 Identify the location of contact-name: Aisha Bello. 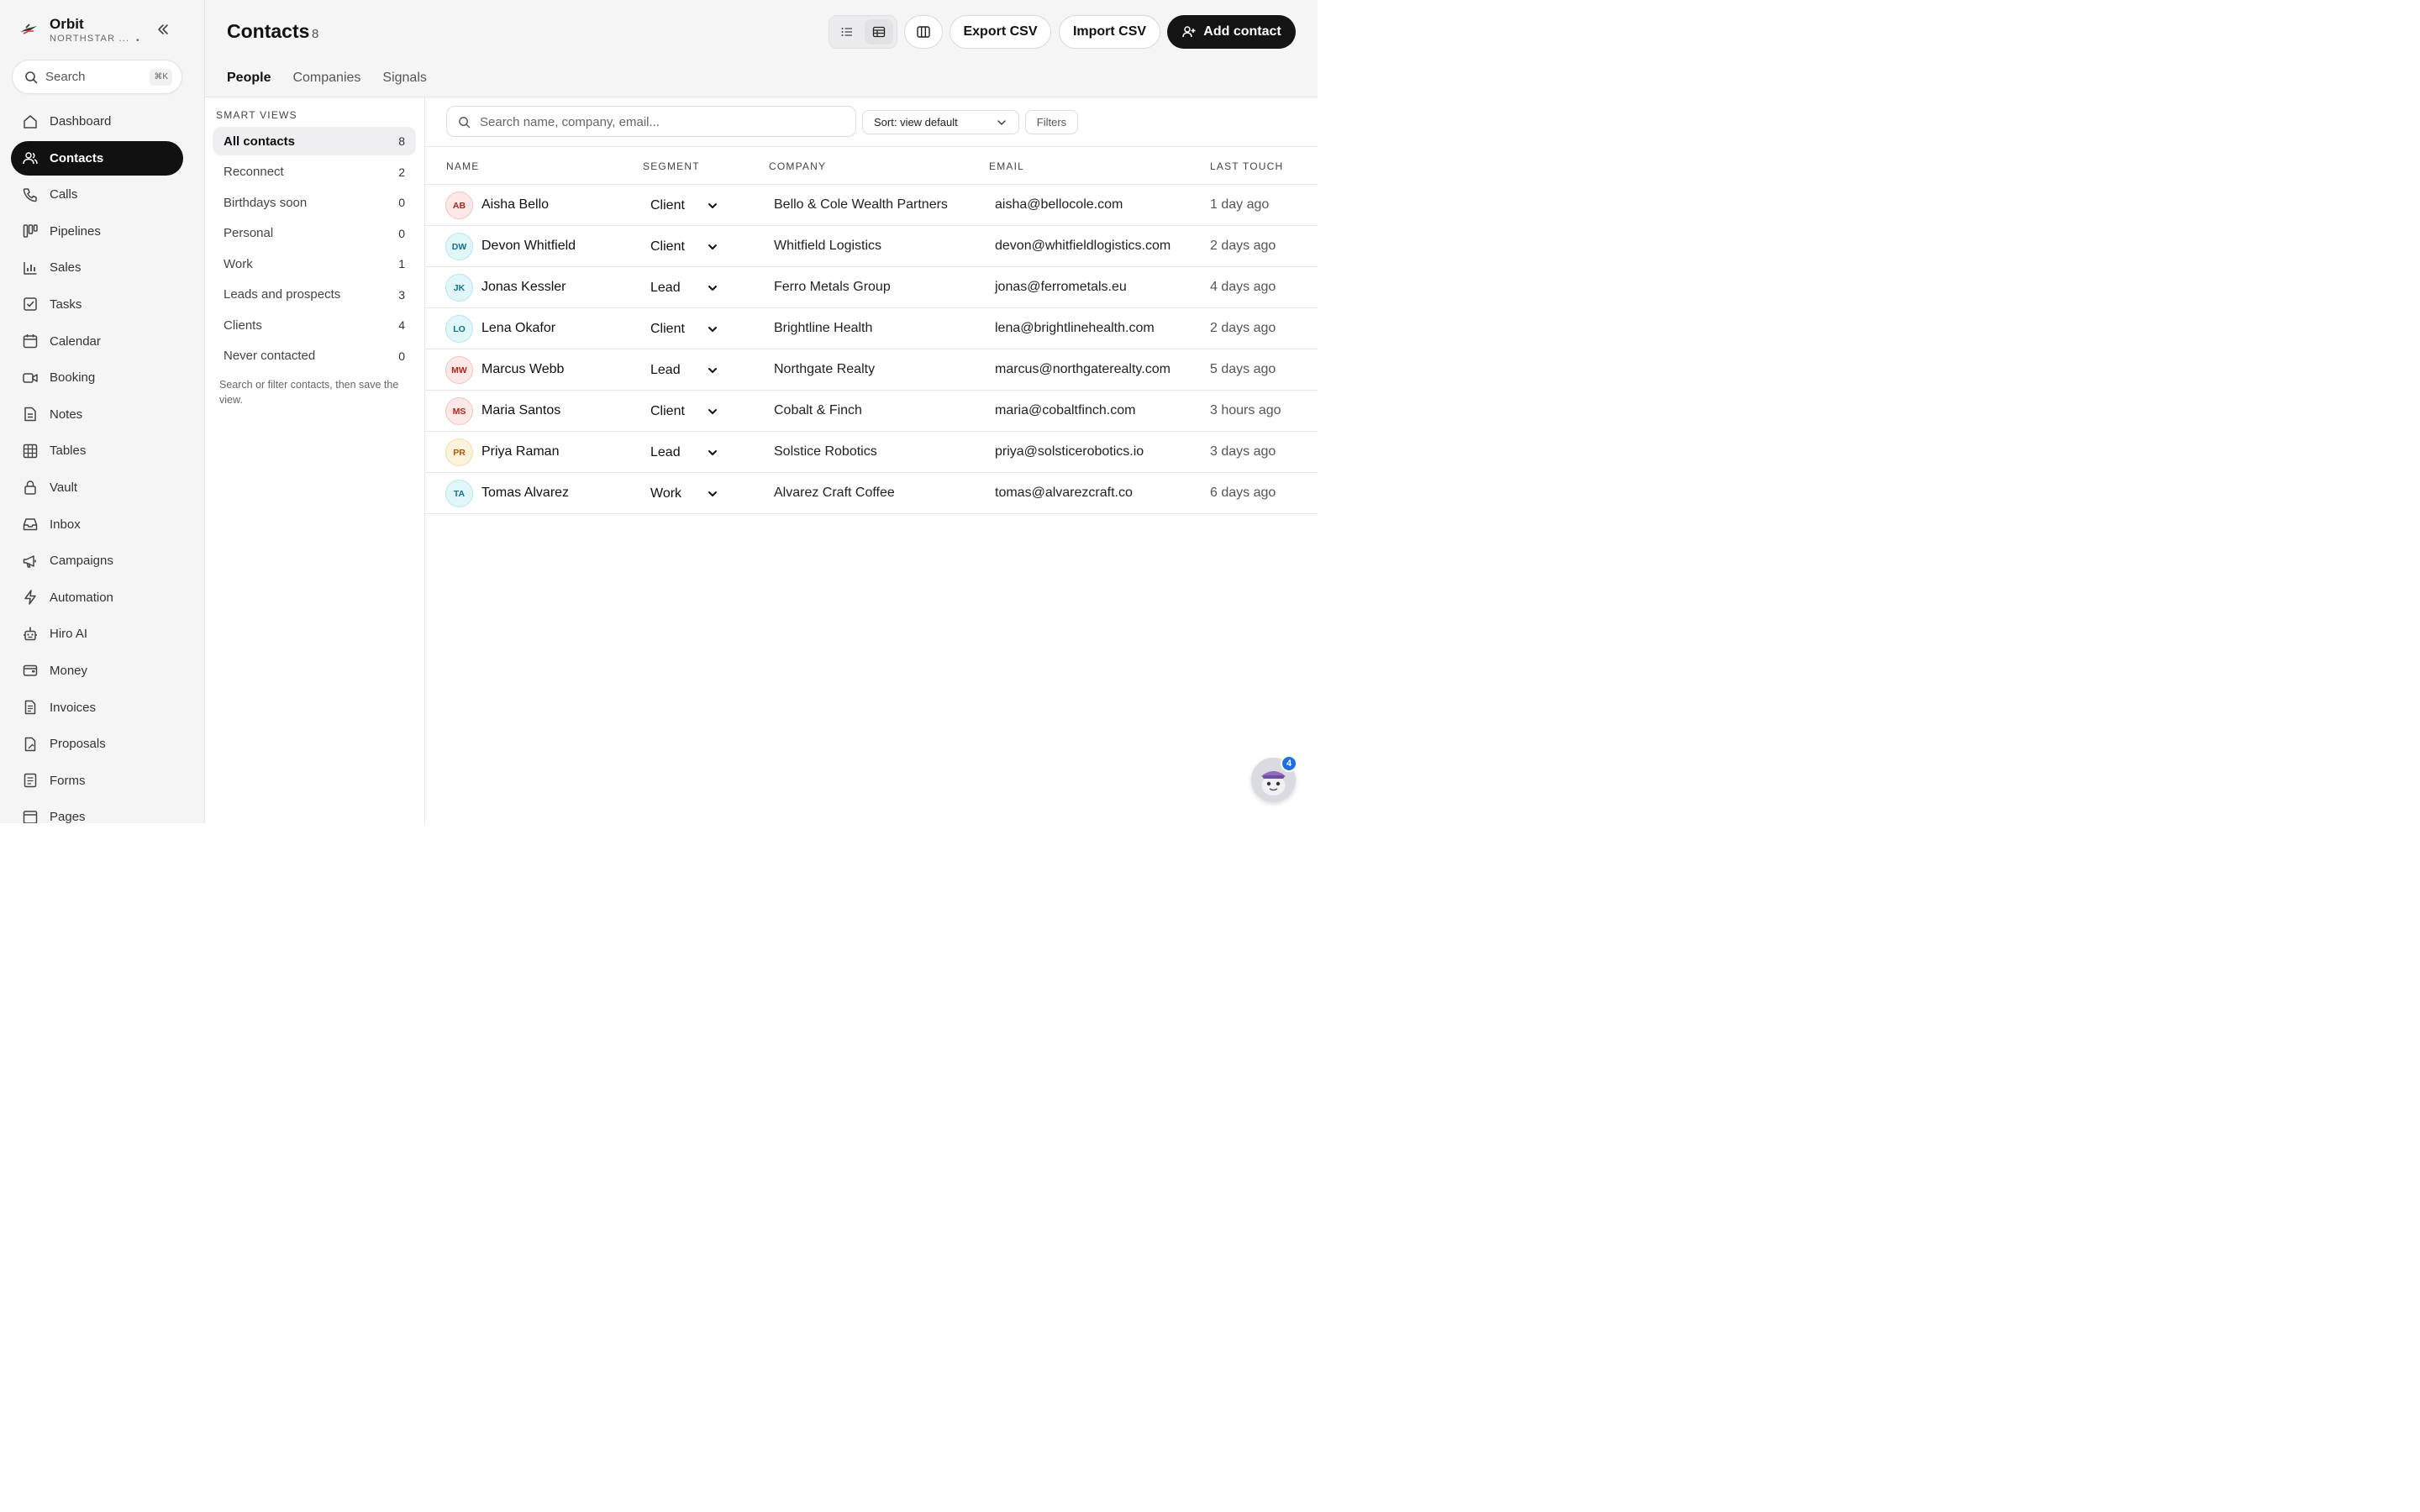
(515, 205).